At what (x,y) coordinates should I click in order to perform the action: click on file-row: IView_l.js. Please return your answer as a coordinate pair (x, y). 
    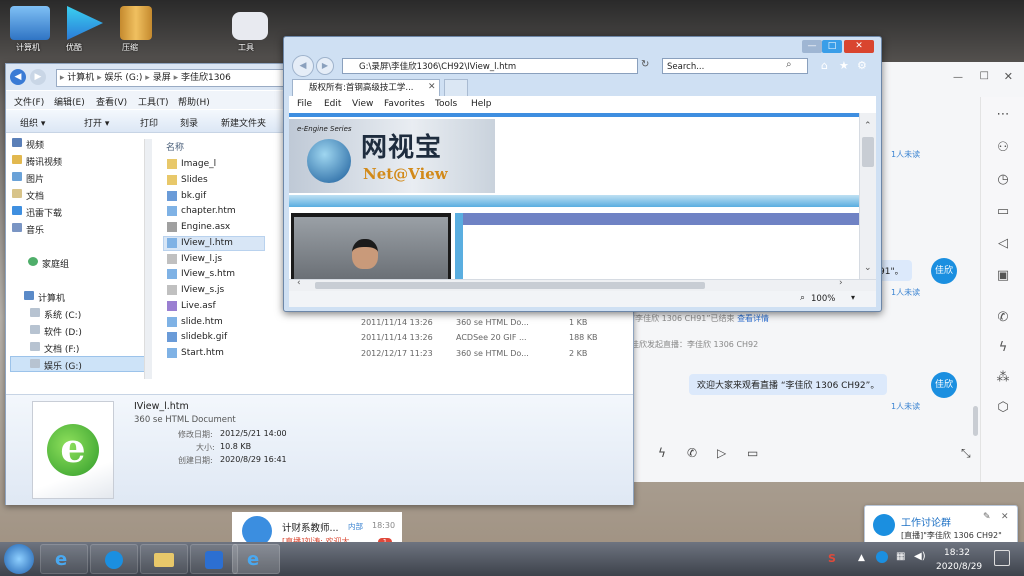
    Looking at the image, I should click on (194, 258).